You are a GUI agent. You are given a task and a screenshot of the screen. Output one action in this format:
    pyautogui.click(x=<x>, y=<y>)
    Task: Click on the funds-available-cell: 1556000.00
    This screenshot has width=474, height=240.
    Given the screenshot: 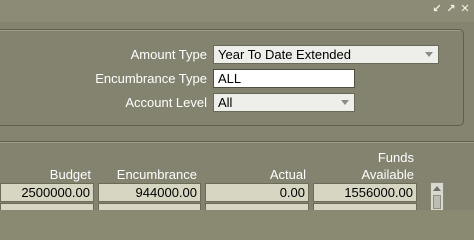 What is the action you would take?
    pyautogui.click(x=365, y=192)
    